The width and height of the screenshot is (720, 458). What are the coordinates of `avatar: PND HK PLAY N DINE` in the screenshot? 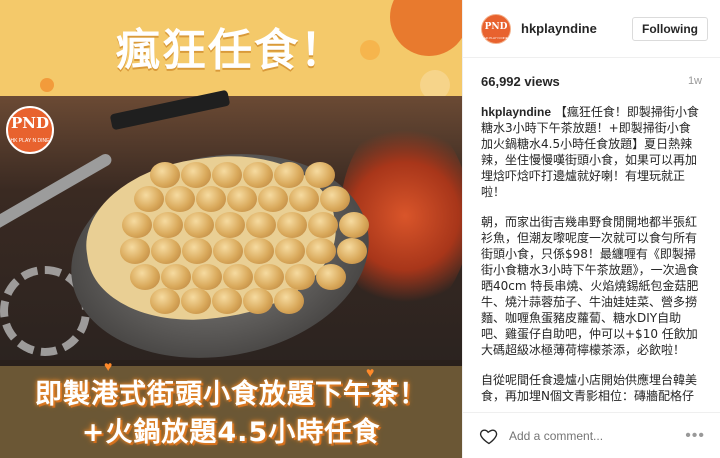 It's located at (496, 28).